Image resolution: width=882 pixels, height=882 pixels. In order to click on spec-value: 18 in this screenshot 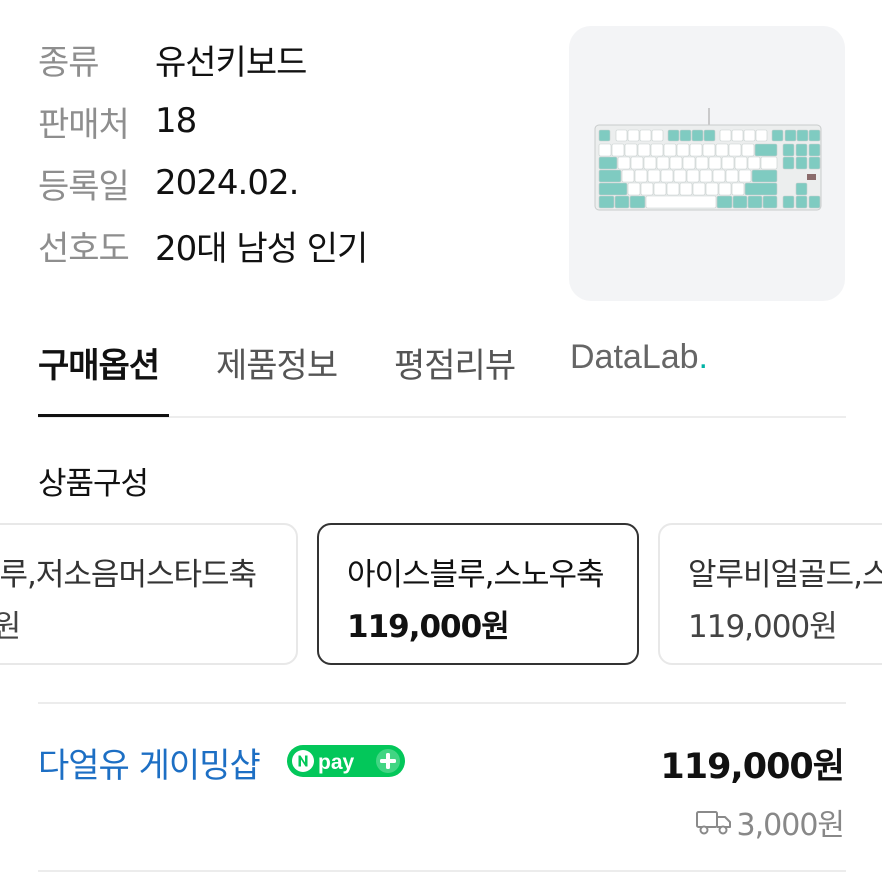, I will do `click(176, 121)`.